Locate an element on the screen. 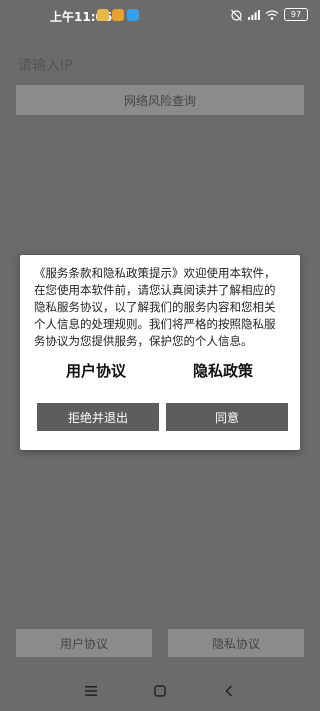  network-risk-query-button: 网络风险查询 is located at coordinates (160, 100).